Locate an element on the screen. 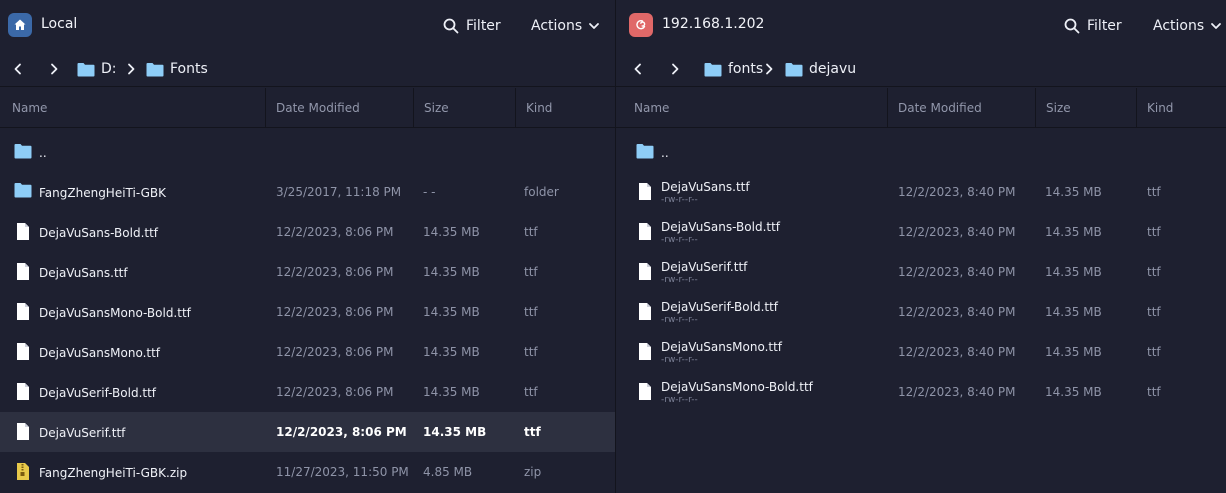  file-size: - - is located at coordinates (429, 192).